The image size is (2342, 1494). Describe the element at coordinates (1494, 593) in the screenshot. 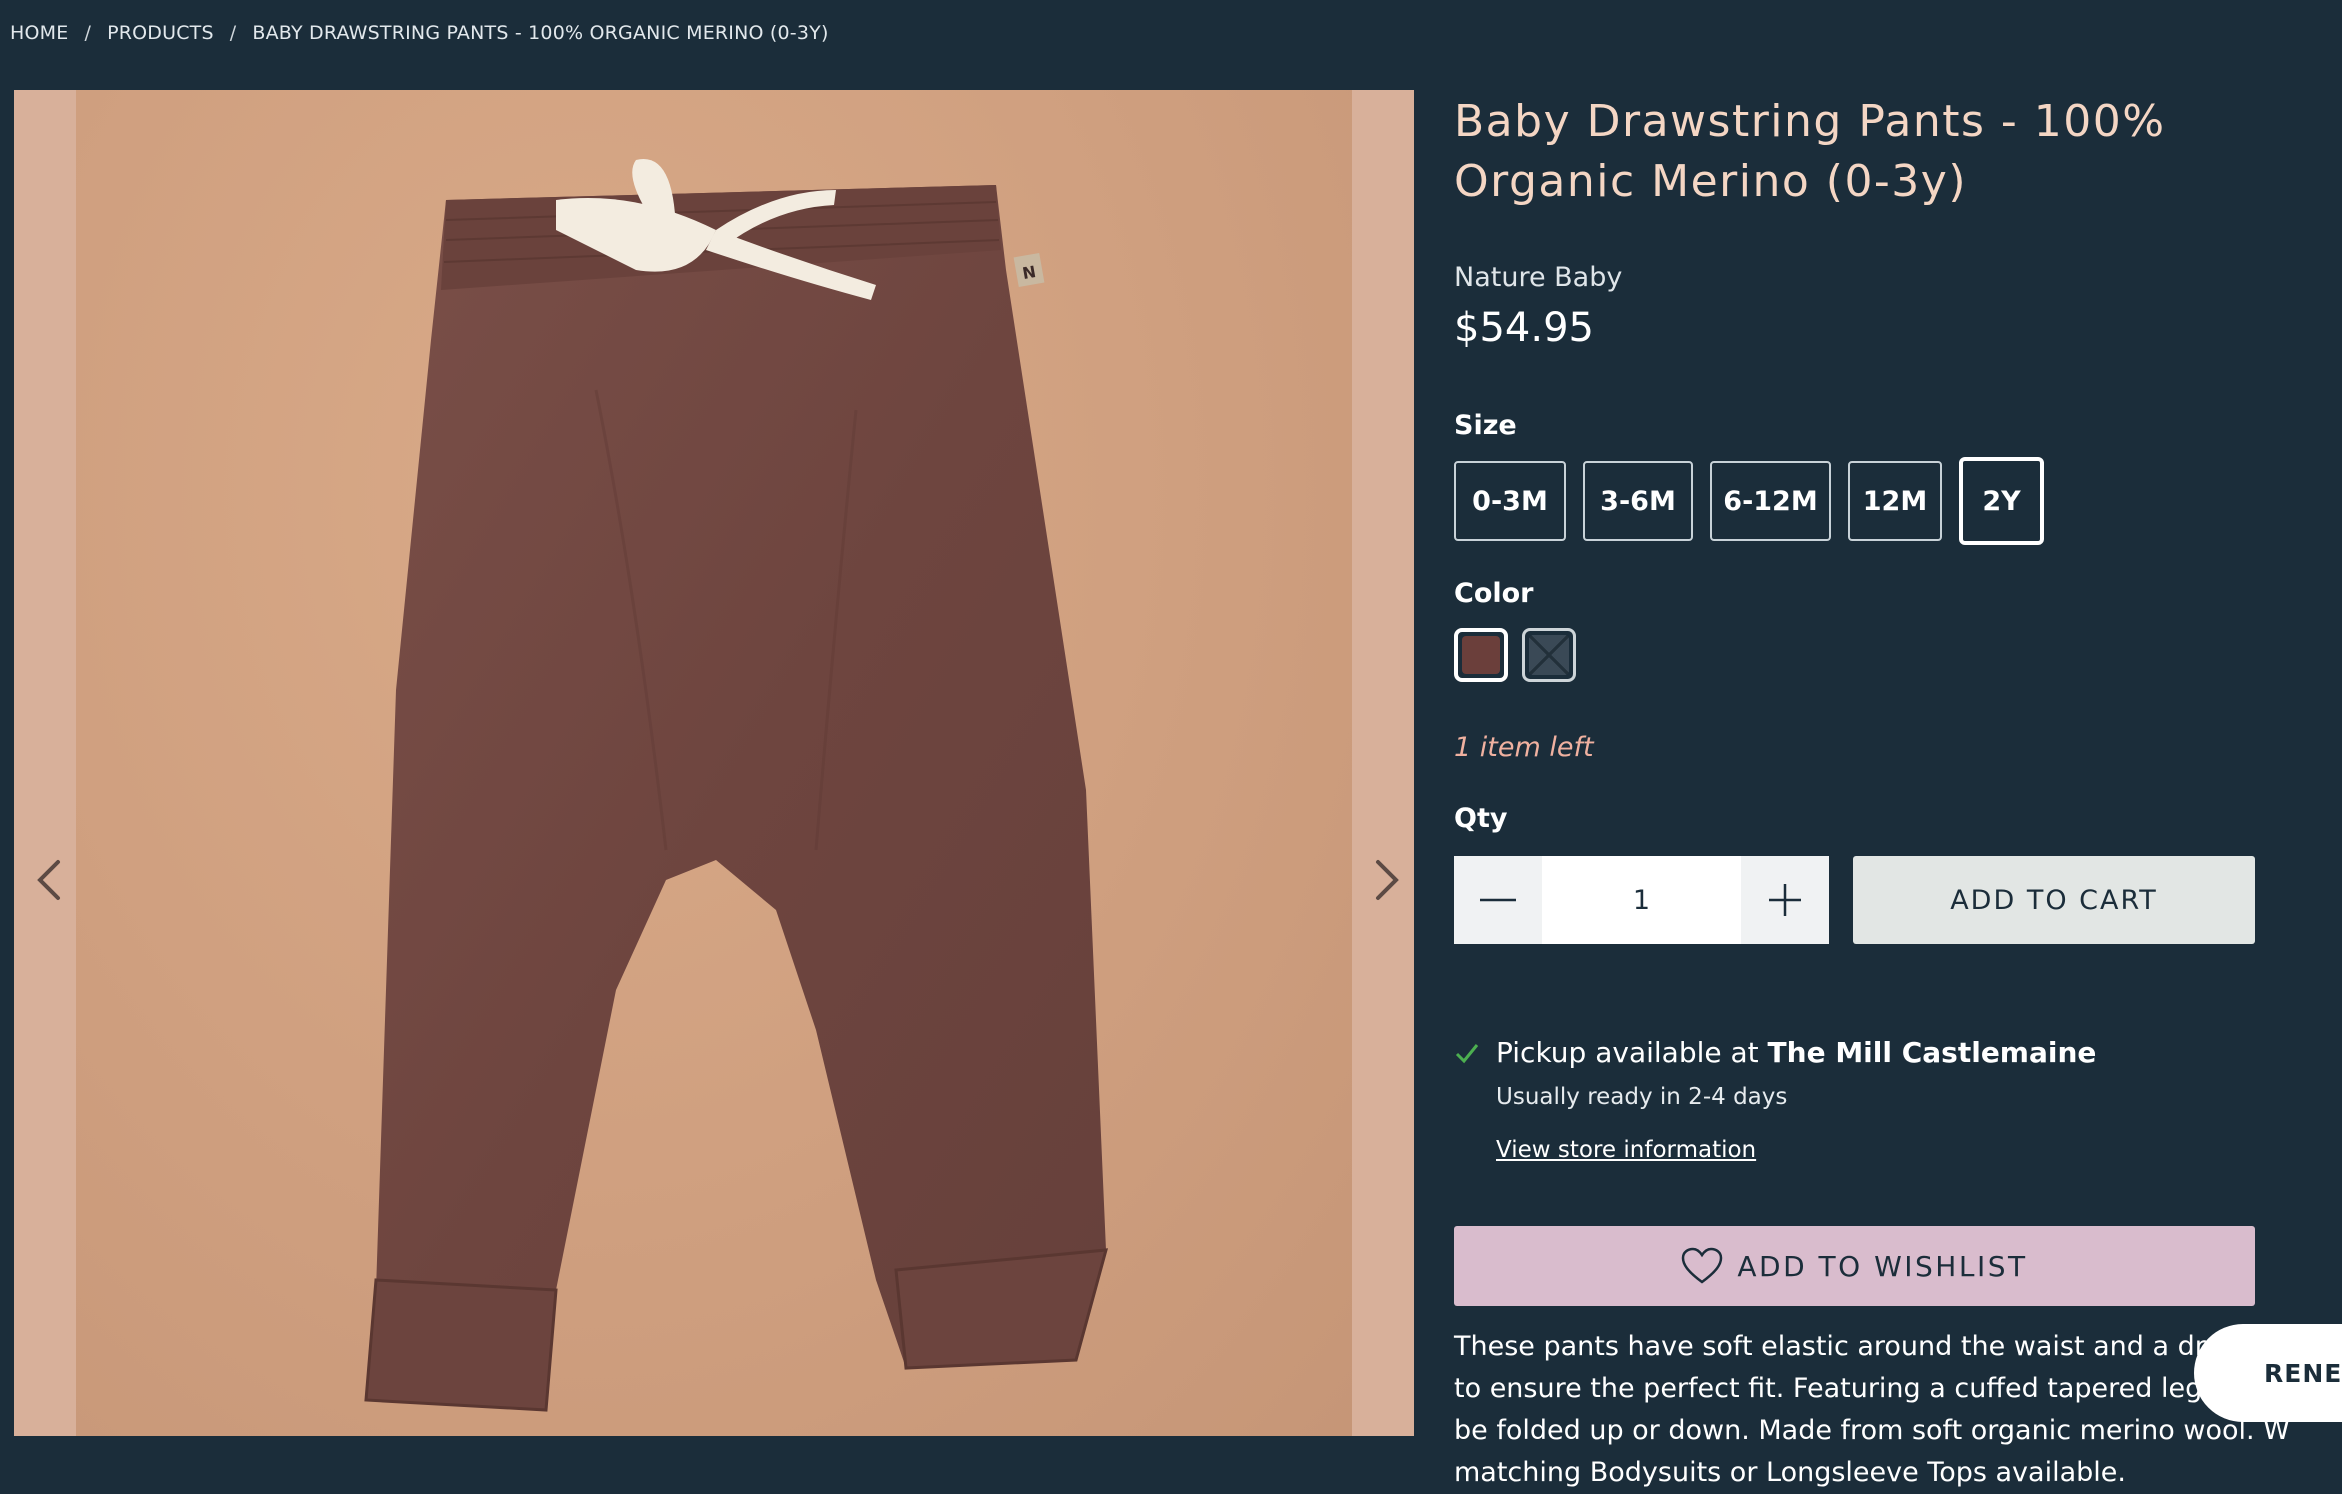

I see `color-label: Color` at that location.